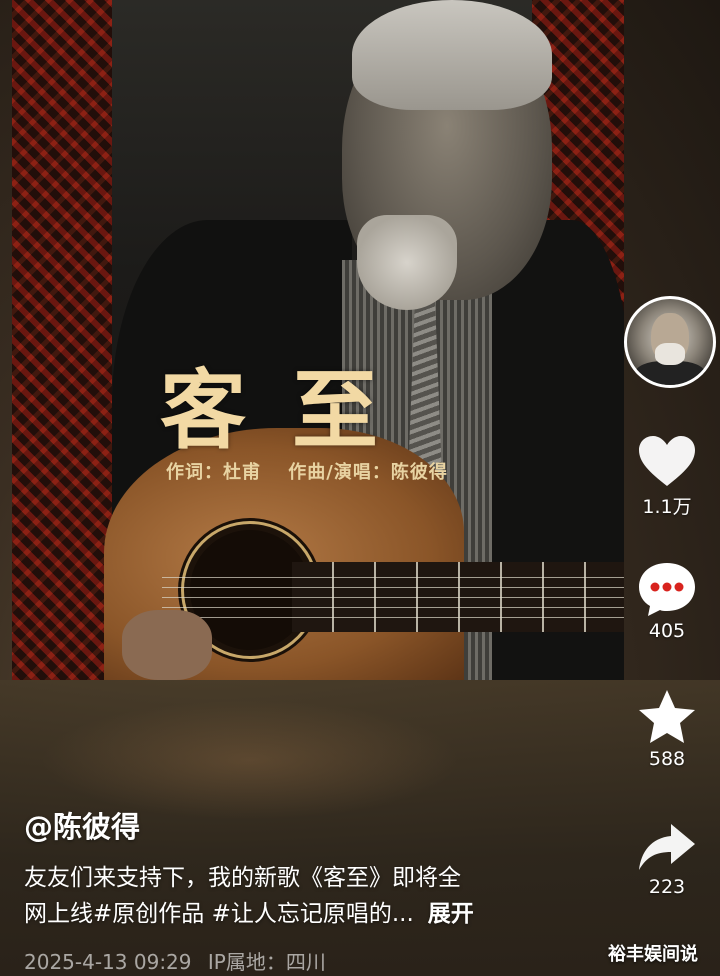 This screenshot has width=720, height=976. Describe the element at coordinates (667, 589) in the screenshot. I see `comment-bubble-icon` at that location.